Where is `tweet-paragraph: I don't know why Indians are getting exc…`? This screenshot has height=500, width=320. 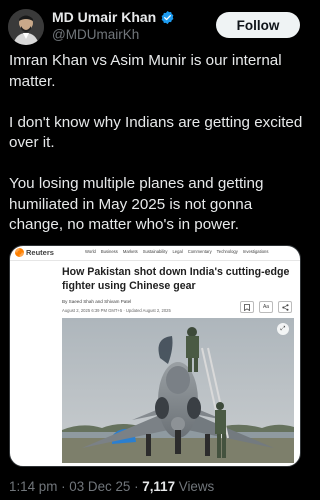
tweet-paragraph: I don't know why Indians are getting exc… is located at coordinates (156, 132).